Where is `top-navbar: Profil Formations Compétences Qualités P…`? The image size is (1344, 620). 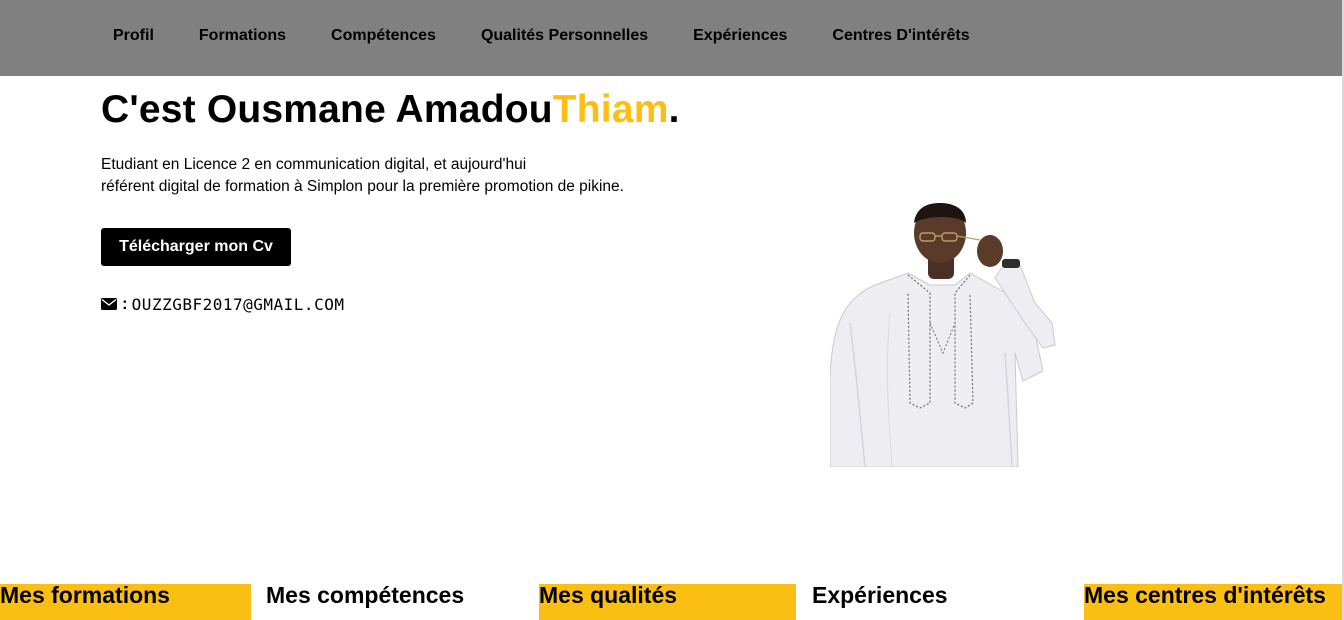 top-navbar: Profil Formations Compétences Qualités P… is located at coordinates (671, 38).